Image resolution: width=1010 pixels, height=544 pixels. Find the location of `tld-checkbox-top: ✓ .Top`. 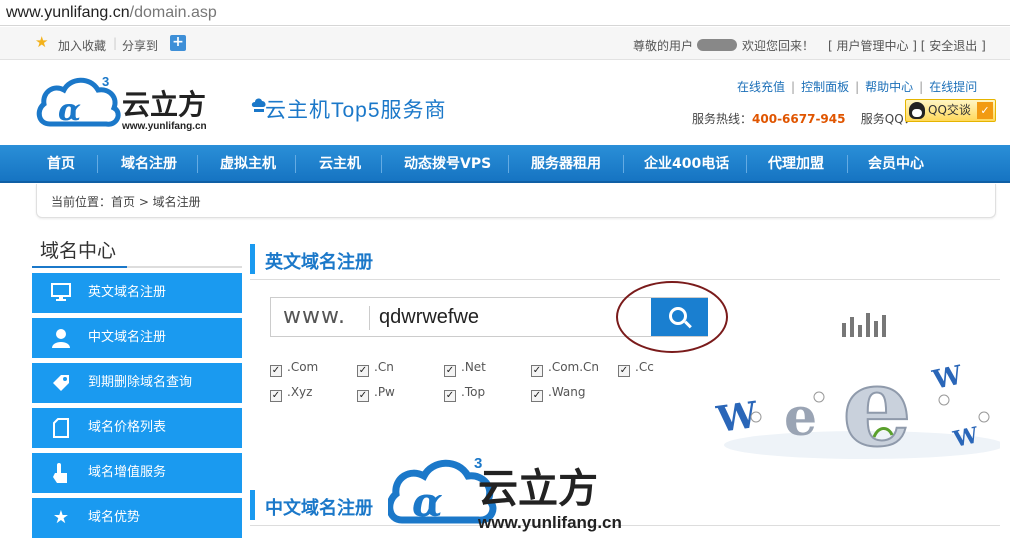

tld-checkbox-top: ✓ .Top is located at coordinates (464, 393).